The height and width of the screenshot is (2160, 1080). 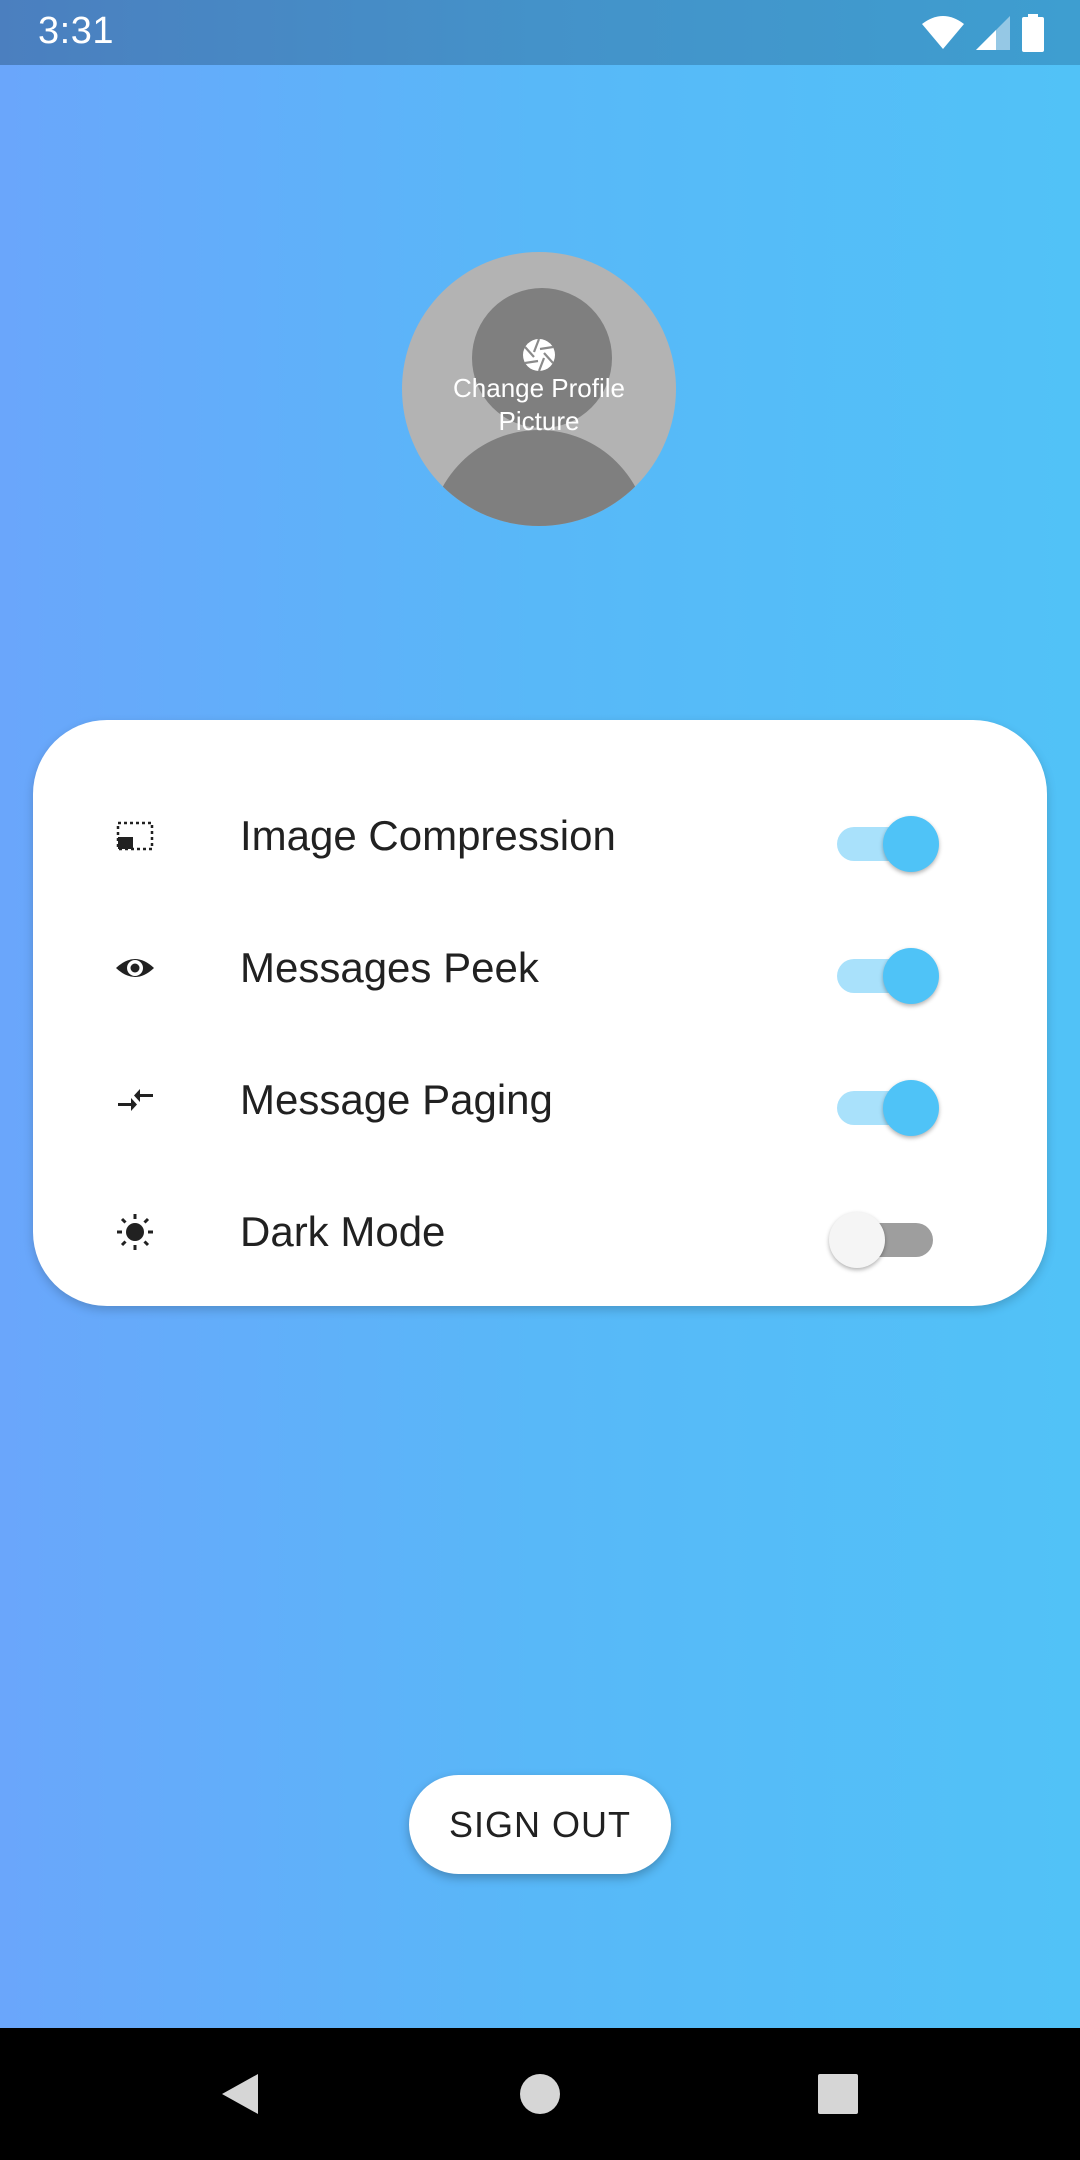 I want to click on setting-label: Messages Peek, so click(x=389, y=967).